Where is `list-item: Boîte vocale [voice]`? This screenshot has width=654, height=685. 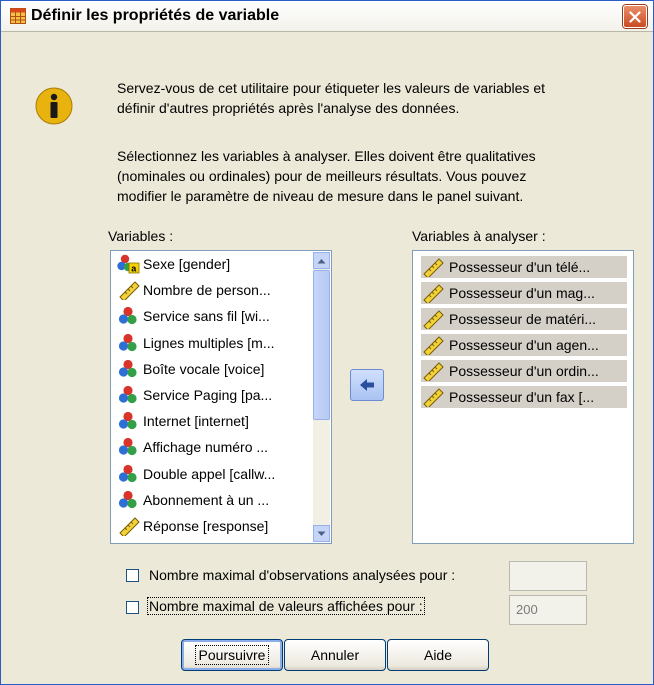 list-item: Boîte vocale [voice] is located at coordinates (190, 369).